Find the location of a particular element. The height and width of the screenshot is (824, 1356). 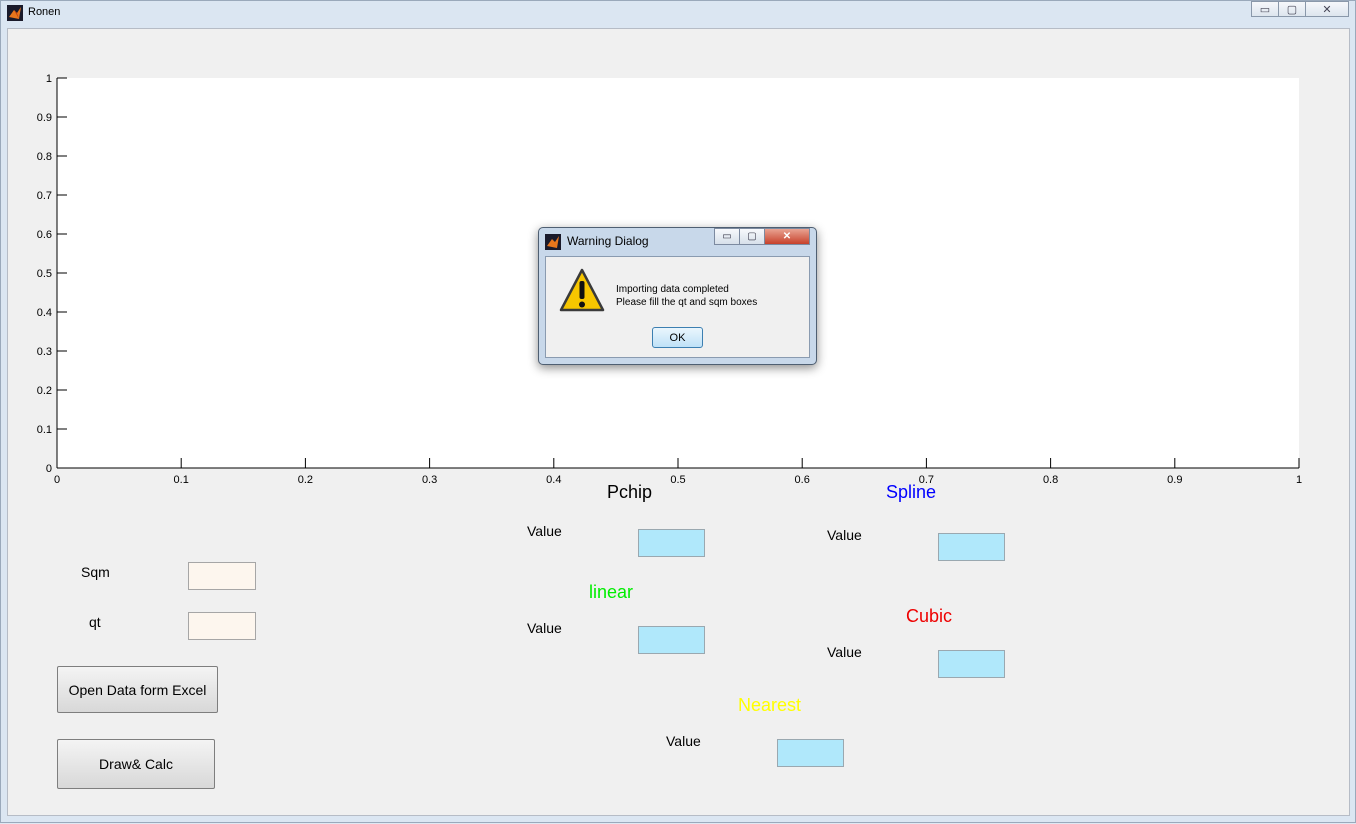

warning-icon is located at coordinates (582, 290).